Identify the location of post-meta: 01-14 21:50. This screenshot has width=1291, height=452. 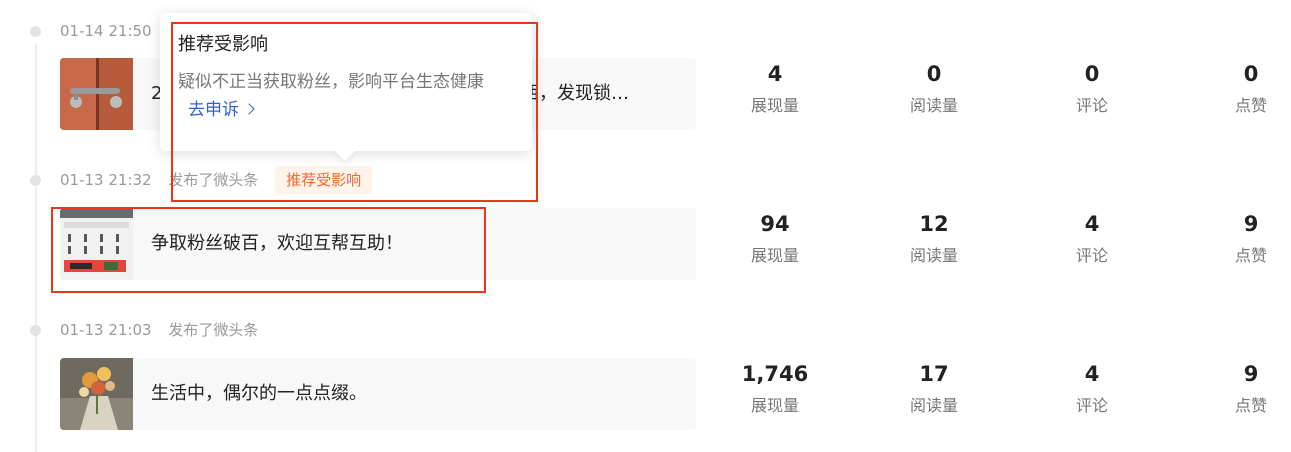
(106, 31).